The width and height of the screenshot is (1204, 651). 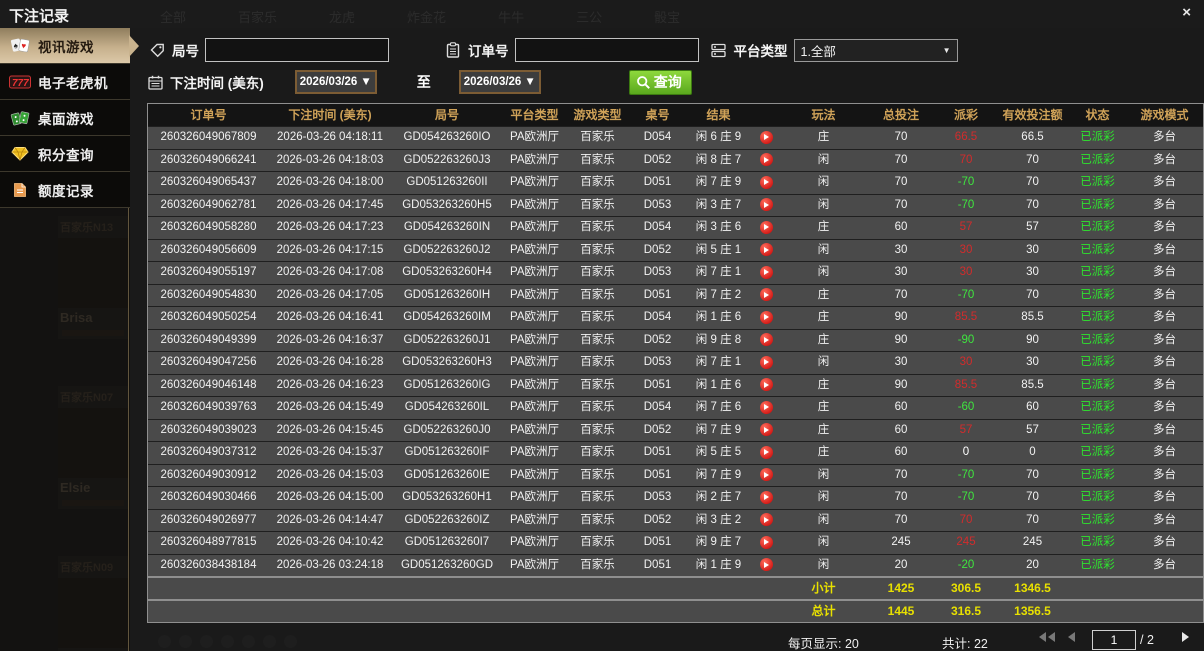 What do you see at coordinates (719, 50) in the screenshot?
I see `platform-icon` at bounding box center [719, 50].